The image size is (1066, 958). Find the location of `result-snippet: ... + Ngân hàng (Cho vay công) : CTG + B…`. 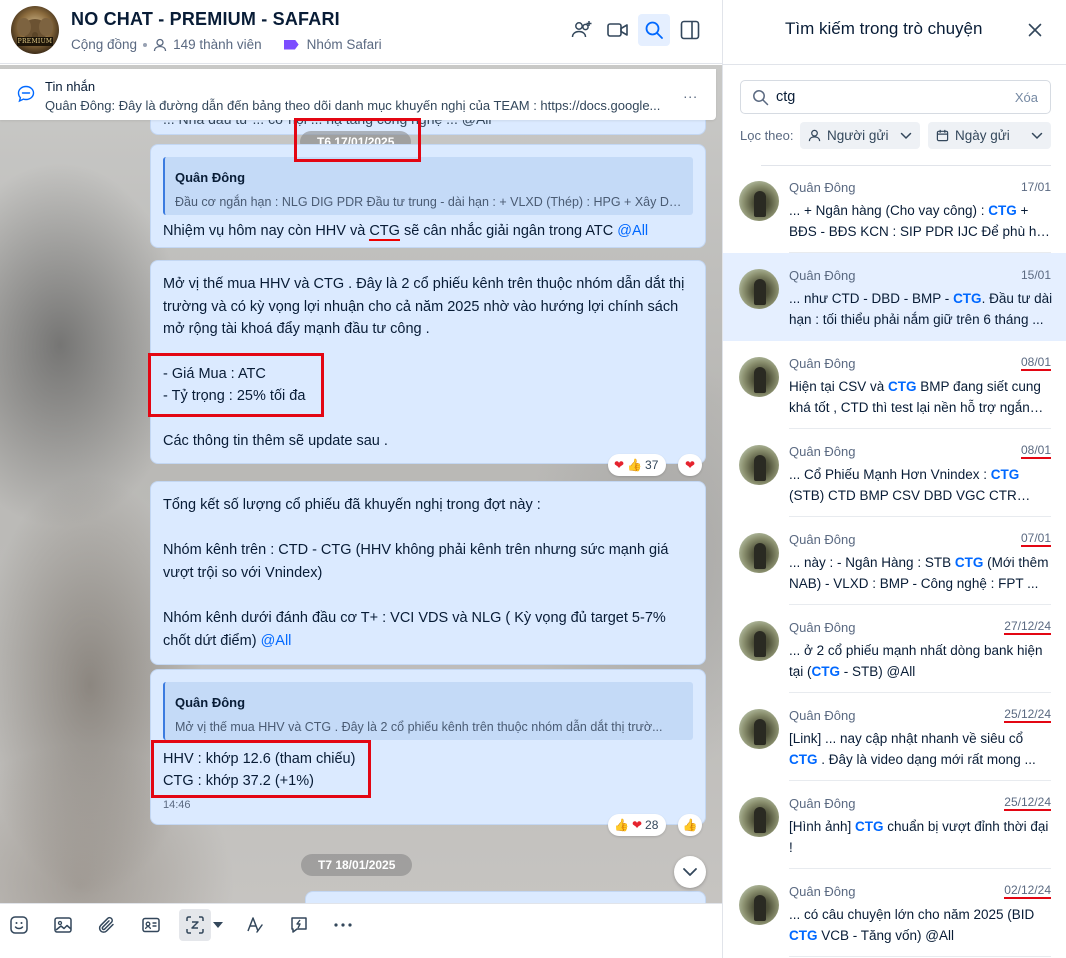

result-snippet: ... + Ngân hàng (Cho vay công) : CTG + B… is located at coordinates (921, 221).